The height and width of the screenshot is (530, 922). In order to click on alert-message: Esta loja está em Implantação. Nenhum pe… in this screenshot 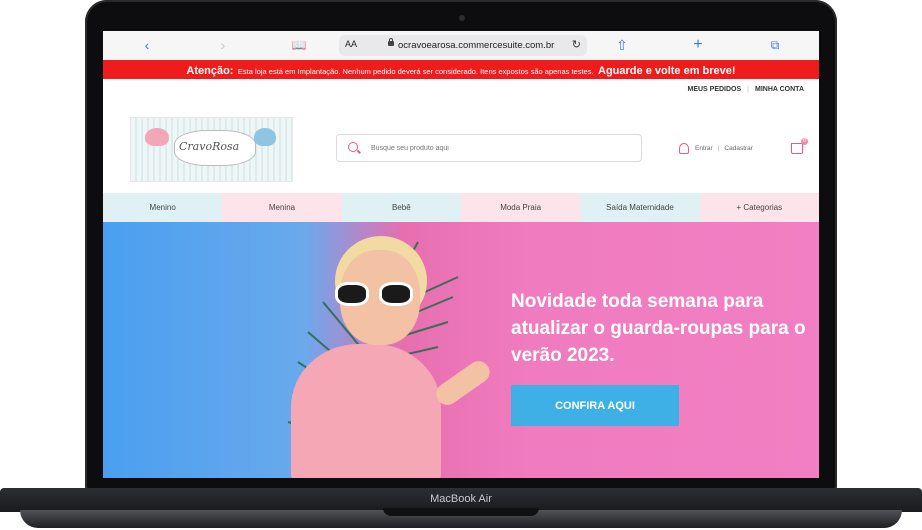, I will do `click(415, 71)`.